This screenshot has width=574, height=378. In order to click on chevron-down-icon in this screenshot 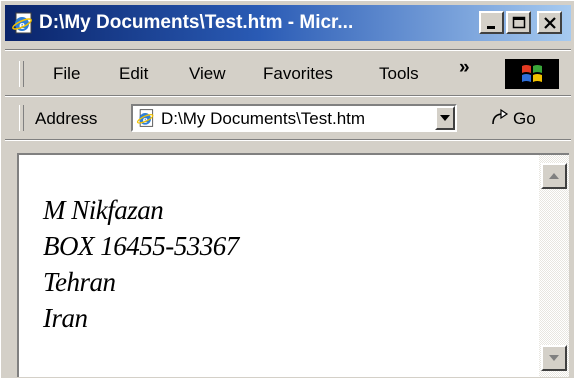, I will do `click(445, 118)`.